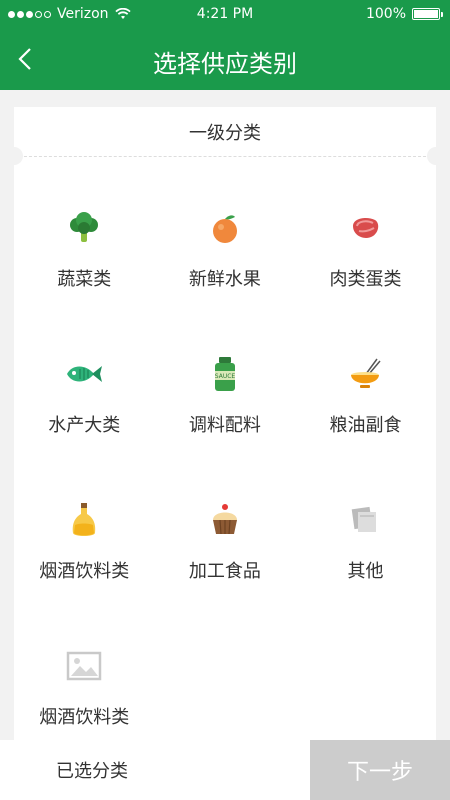 Image resolution: width=450 pixels, height=800 pixels. I want to click on category-grain-oil: 粮油副食, so click(365, 406).